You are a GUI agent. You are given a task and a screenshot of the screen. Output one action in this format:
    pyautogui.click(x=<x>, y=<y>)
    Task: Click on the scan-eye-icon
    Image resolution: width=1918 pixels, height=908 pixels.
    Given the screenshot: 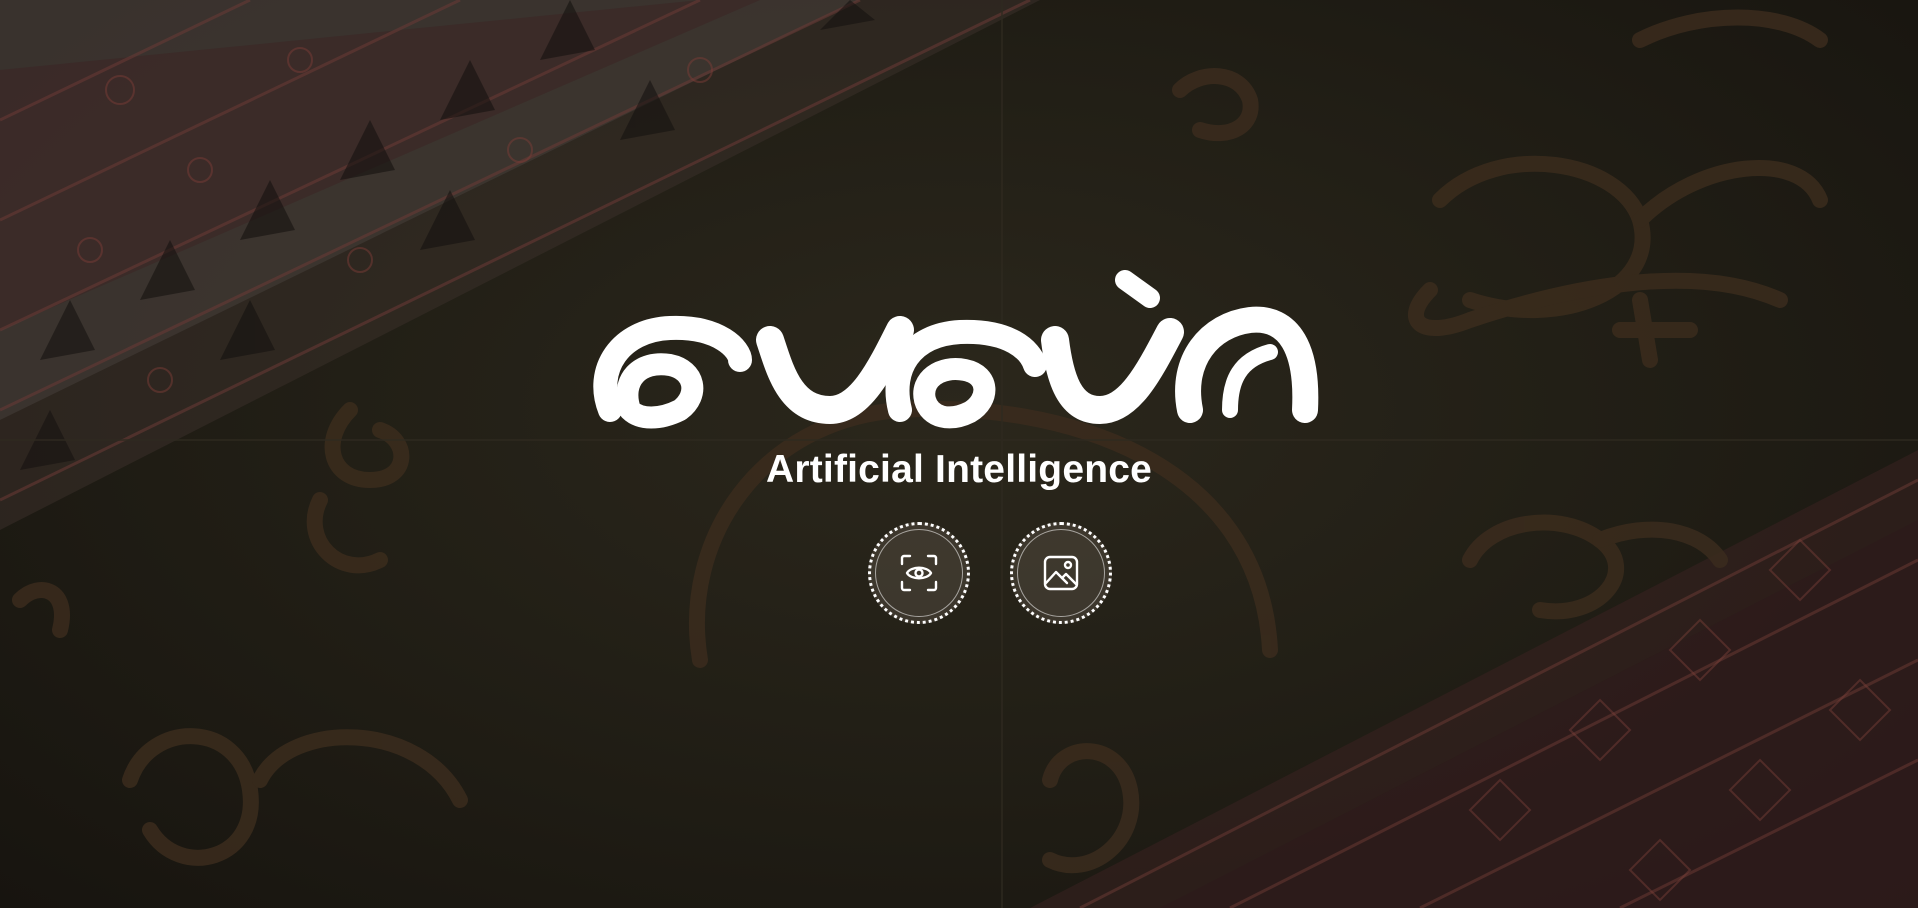 What is the action you would take?
    pyautogui.click(x=919, y=573)
    